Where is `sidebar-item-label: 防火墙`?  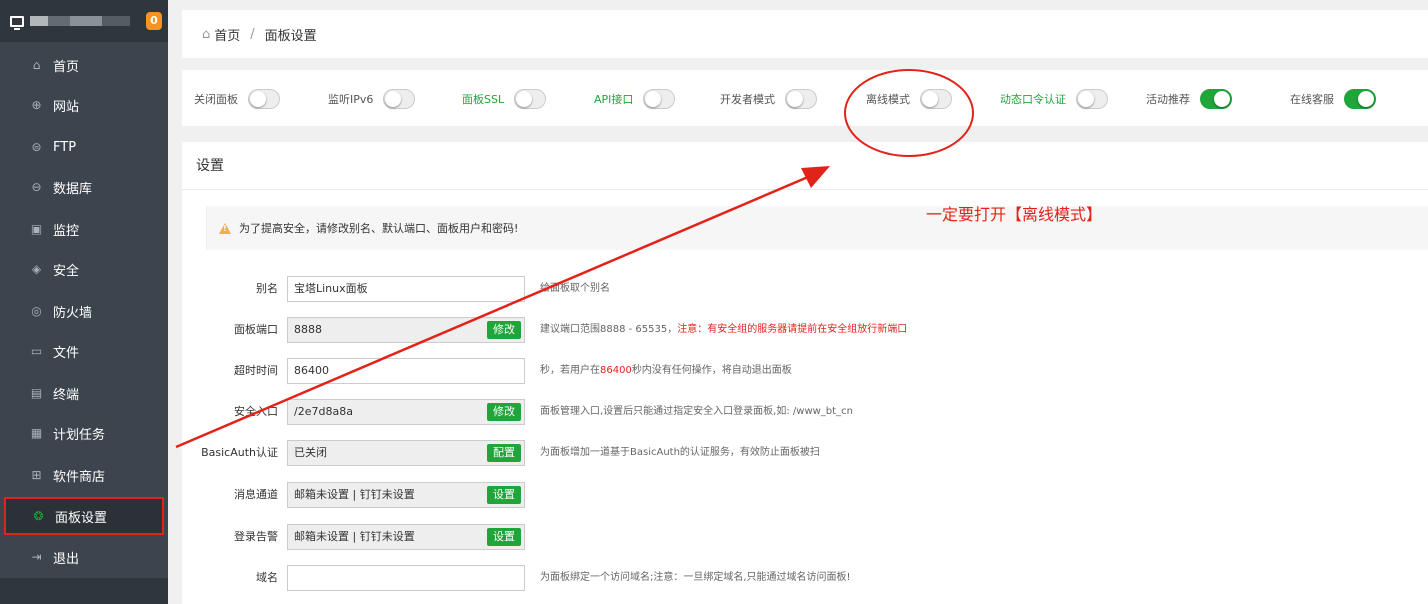
sidebar-item-label: 防火墙 is located at coordinates (73, 313).